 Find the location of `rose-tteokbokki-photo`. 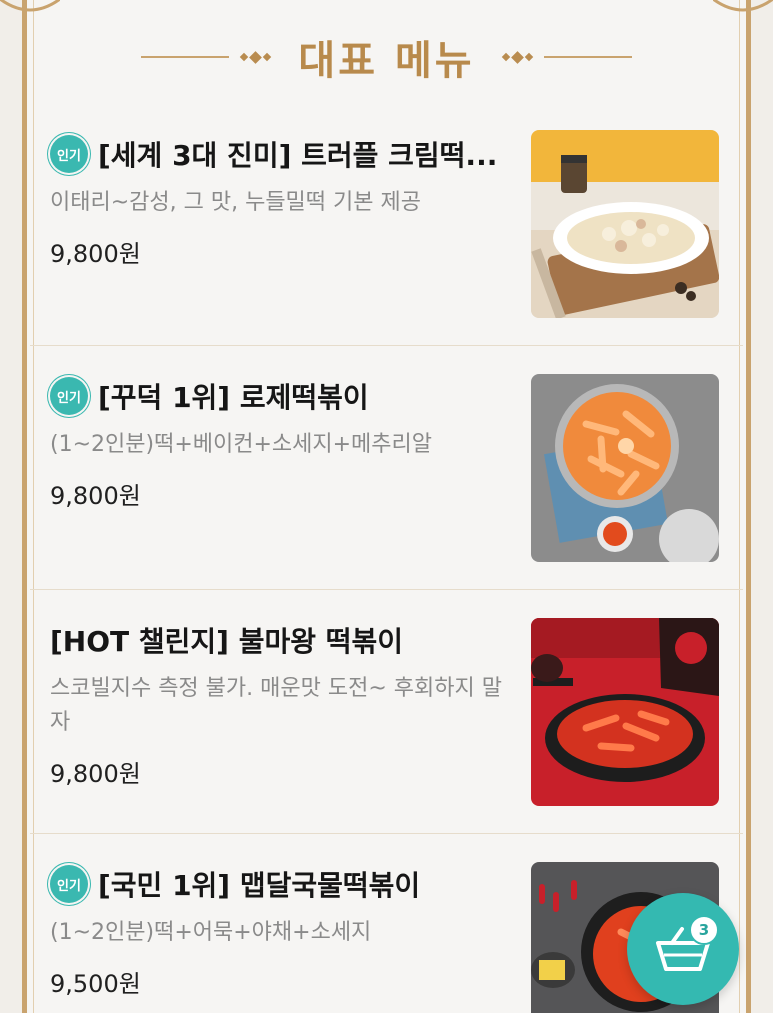

rose-tteokbokki-photo is located at coordinates (625, 468).